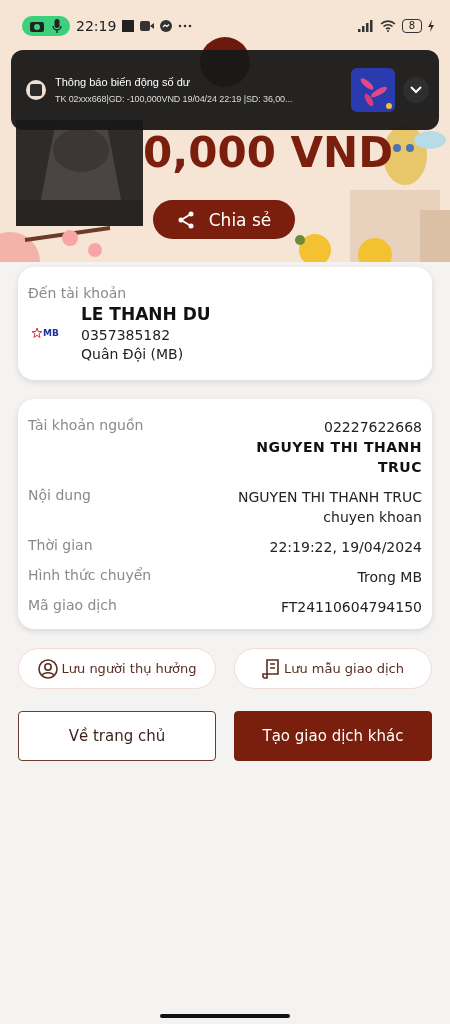 The width and height of the screenshot is (450, 1024). I want to click on user-icon, so click(47, 668).